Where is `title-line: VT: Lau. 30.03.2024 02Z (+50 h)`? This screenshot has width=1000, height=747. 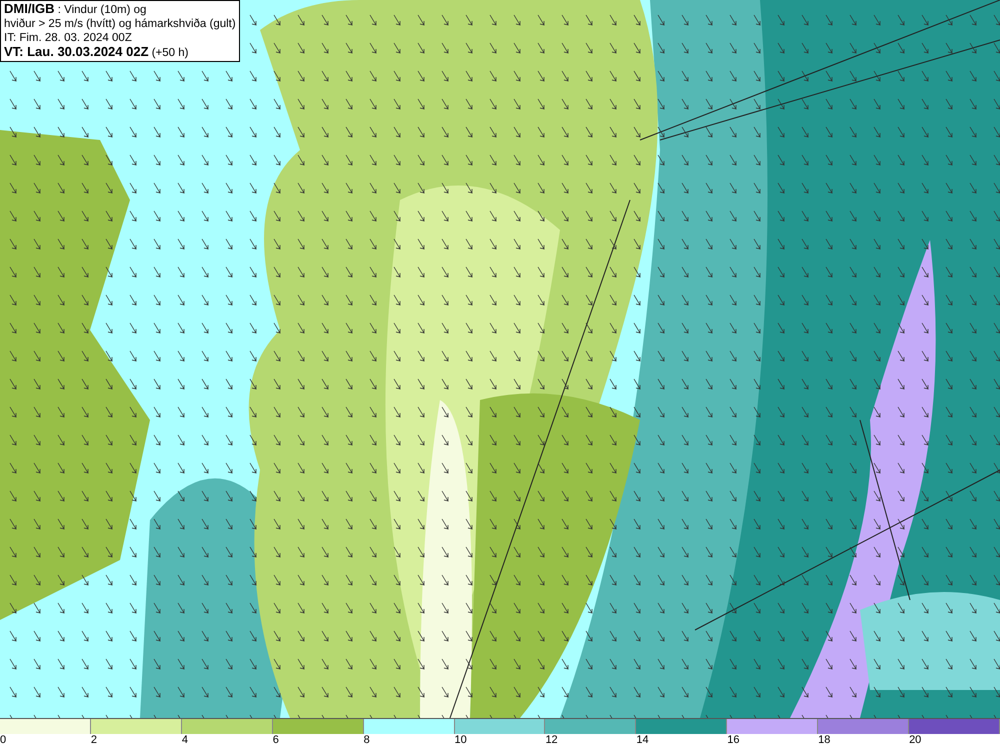 title-line: VT: Lau. 30.03.2024 02Z (+50 h) is located at coordinates (97, 52).